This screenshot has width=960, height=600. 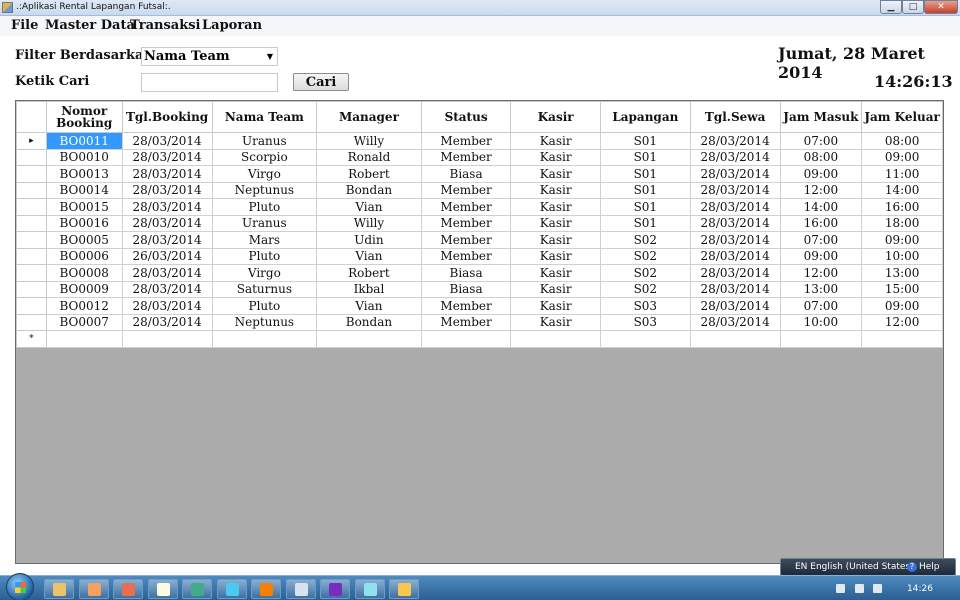 What do you see at coordinates (84, 207) in the screenshot?
I see `table-cell: BO0015` at bounding box center [84, 207].